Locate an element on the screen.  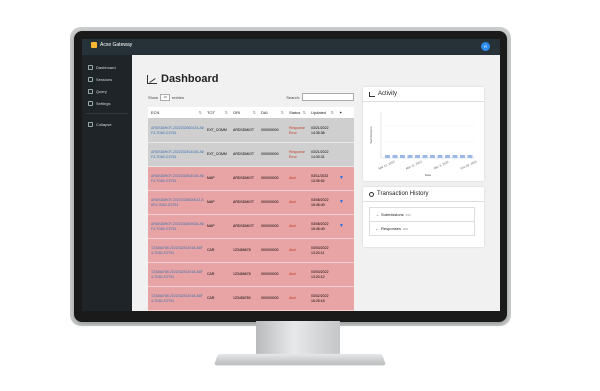
column-header-tot: TOT ⇅ is located at coordinates (217, 112).